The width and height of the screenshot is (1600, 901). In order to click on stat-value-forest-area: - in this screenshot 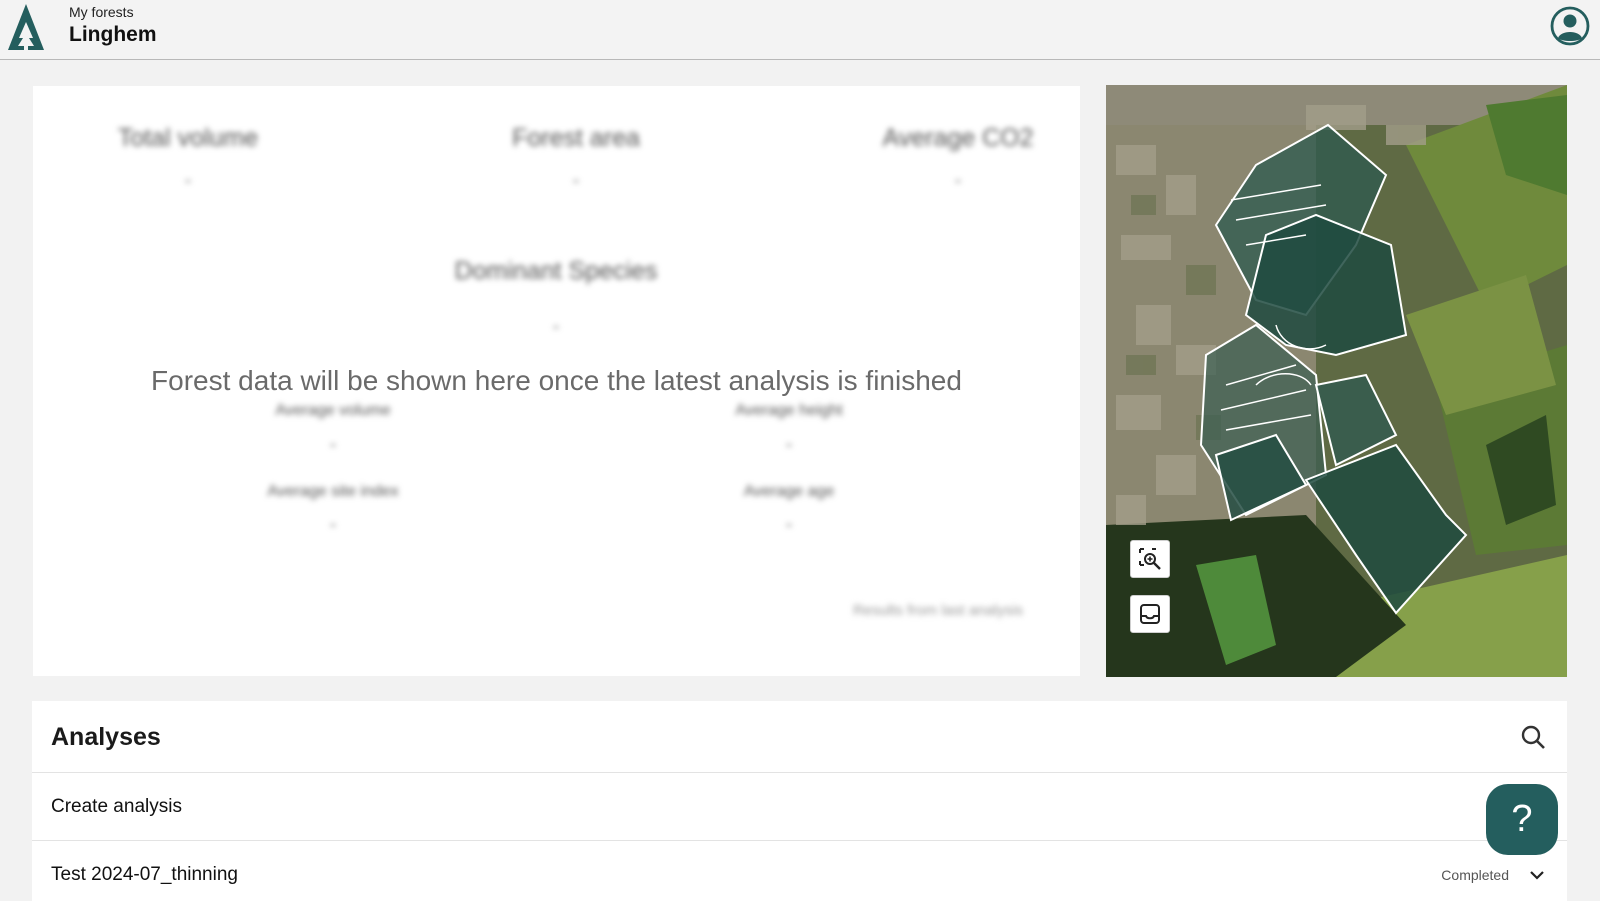, I will do `click(576, 180)`.